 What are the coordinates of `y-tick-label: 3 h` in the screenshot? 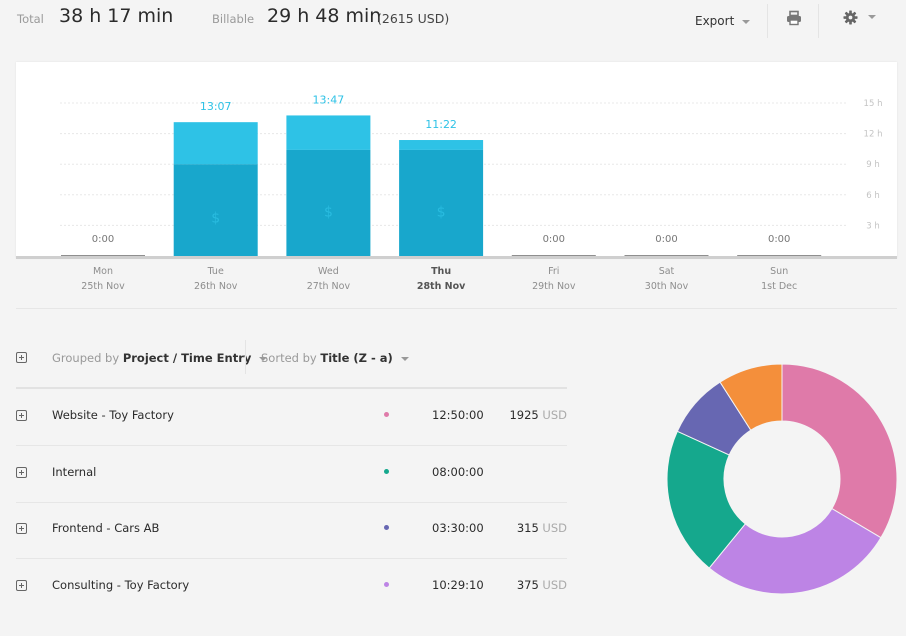 It's located at (873, 226).